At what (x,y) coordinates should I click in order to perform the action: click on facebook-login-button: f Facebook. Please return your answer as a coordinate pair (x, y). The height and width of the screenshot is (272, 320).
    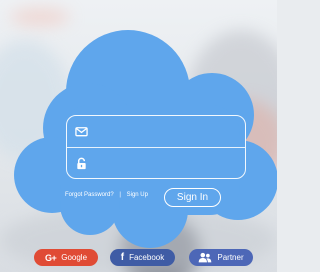
    Looking at the image, I should click on (142, 257).